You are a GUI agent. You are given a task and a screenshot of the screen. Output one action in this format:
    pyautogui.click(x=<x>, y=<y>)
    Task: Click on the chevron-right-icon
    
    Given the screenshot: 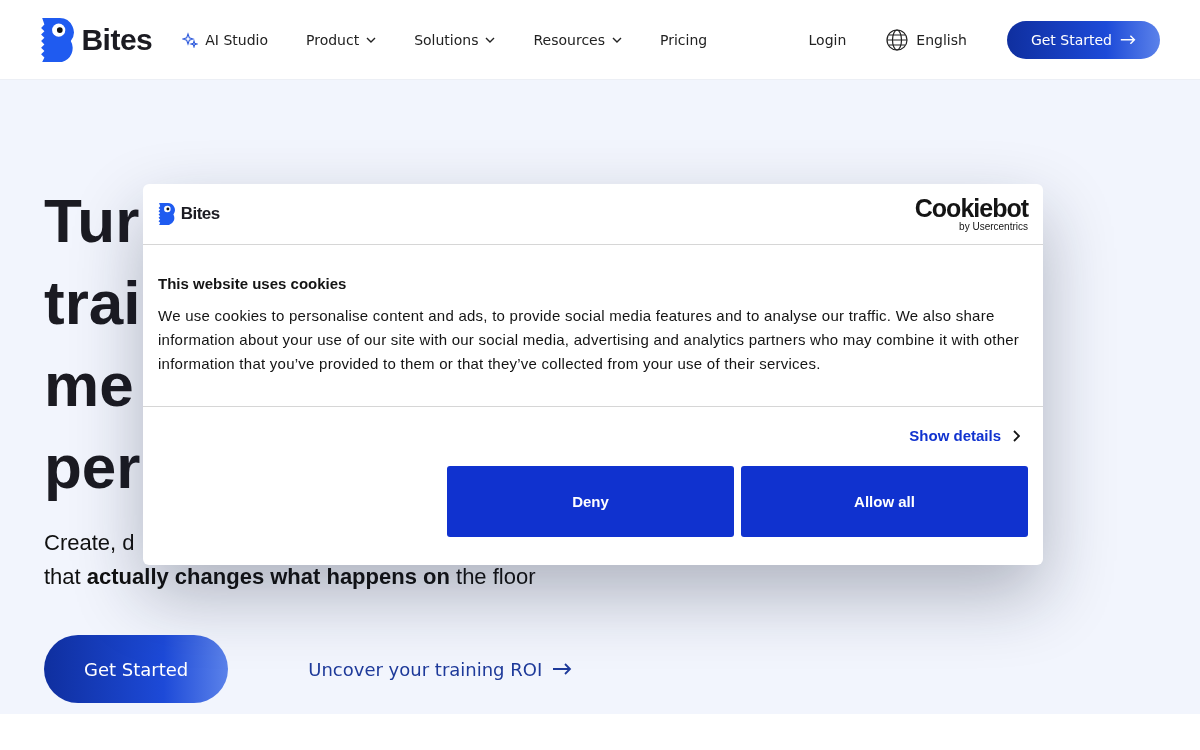 What is the action you would take?
    pyautogui.click(x=1016, y=435)
    